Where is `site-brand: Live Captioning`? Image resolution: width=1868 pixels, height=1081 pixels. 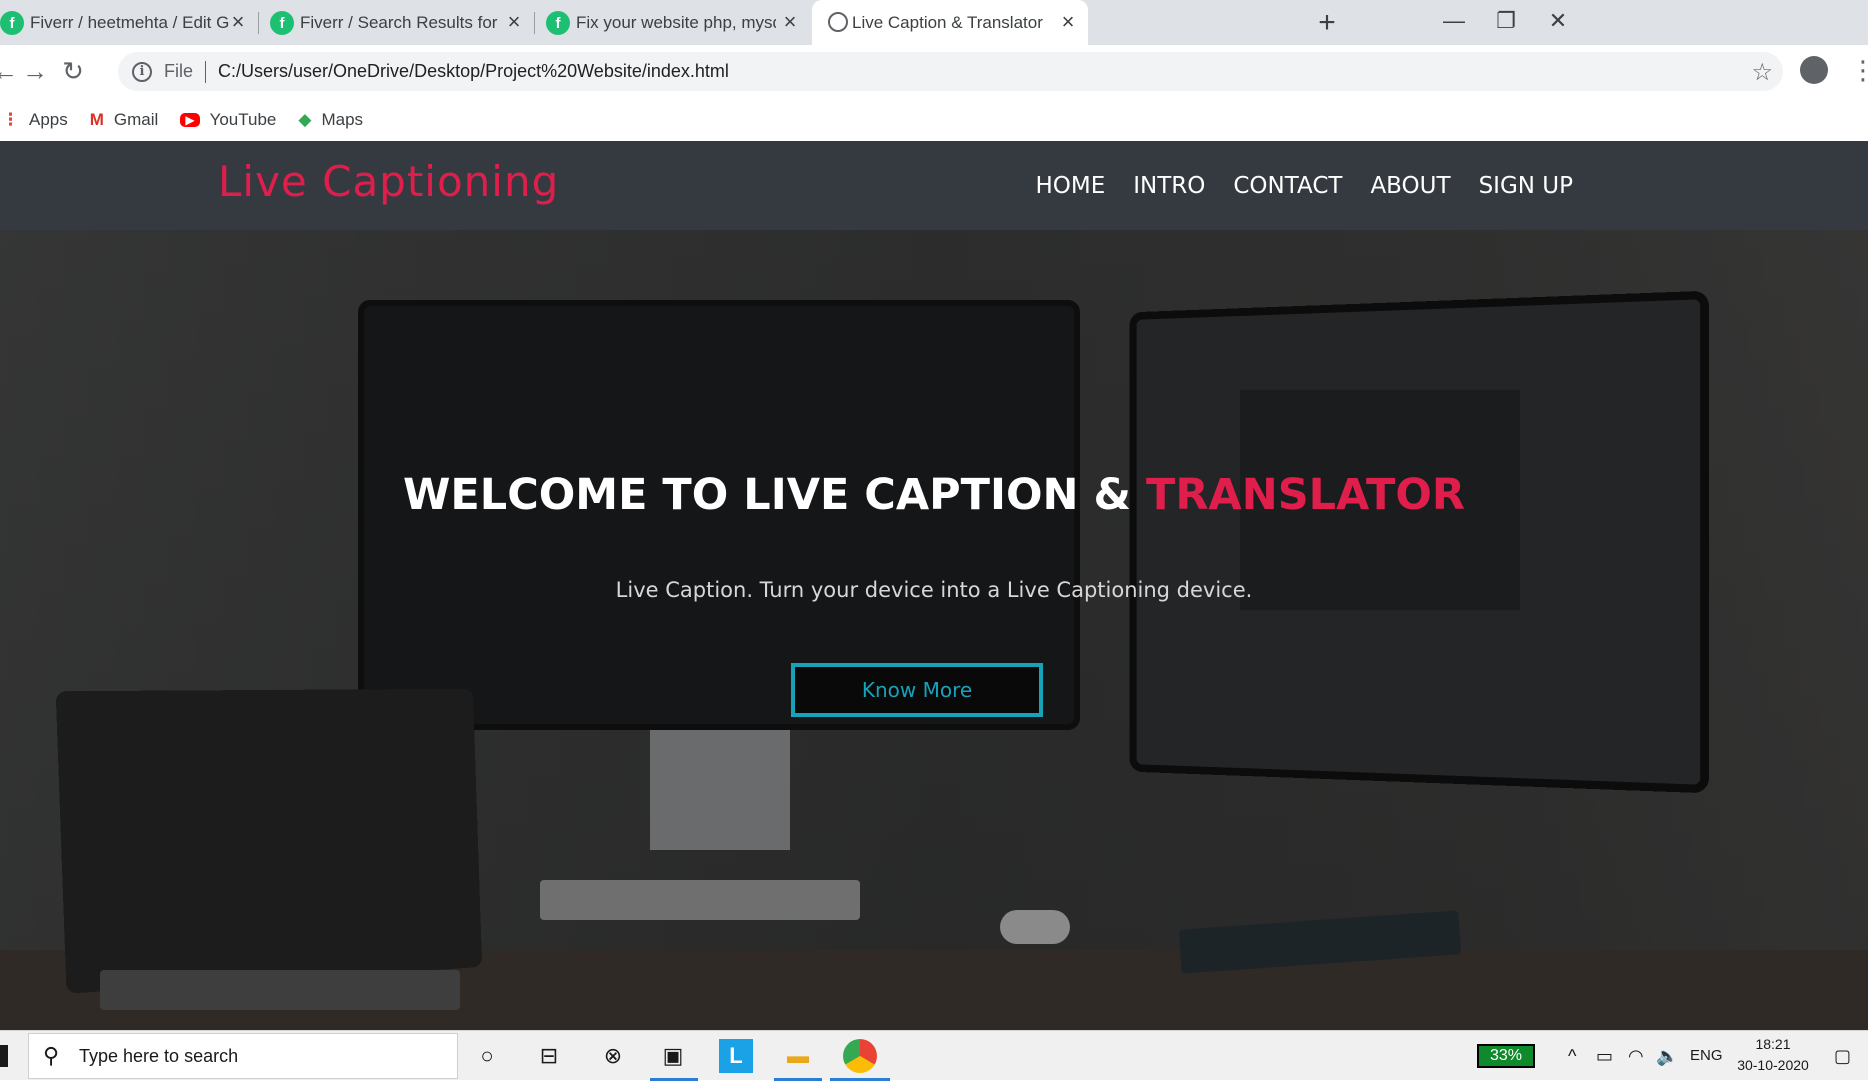
site-brand: Live Captioning is located at coordinates (388, 181).